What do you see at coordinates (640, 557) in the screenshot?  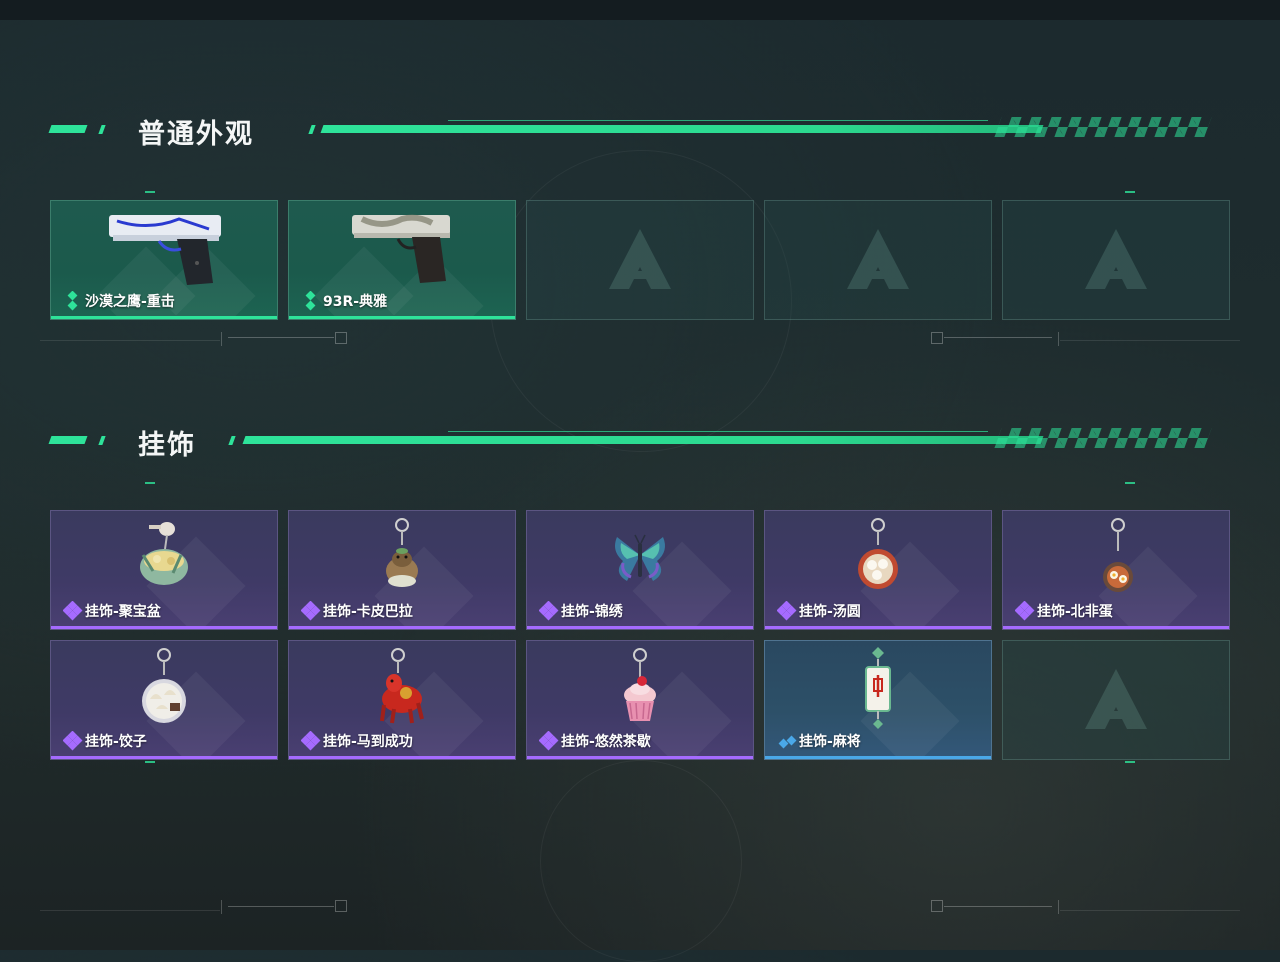 I see `charm-butterfly-icon` at bounding box center [640, 557].